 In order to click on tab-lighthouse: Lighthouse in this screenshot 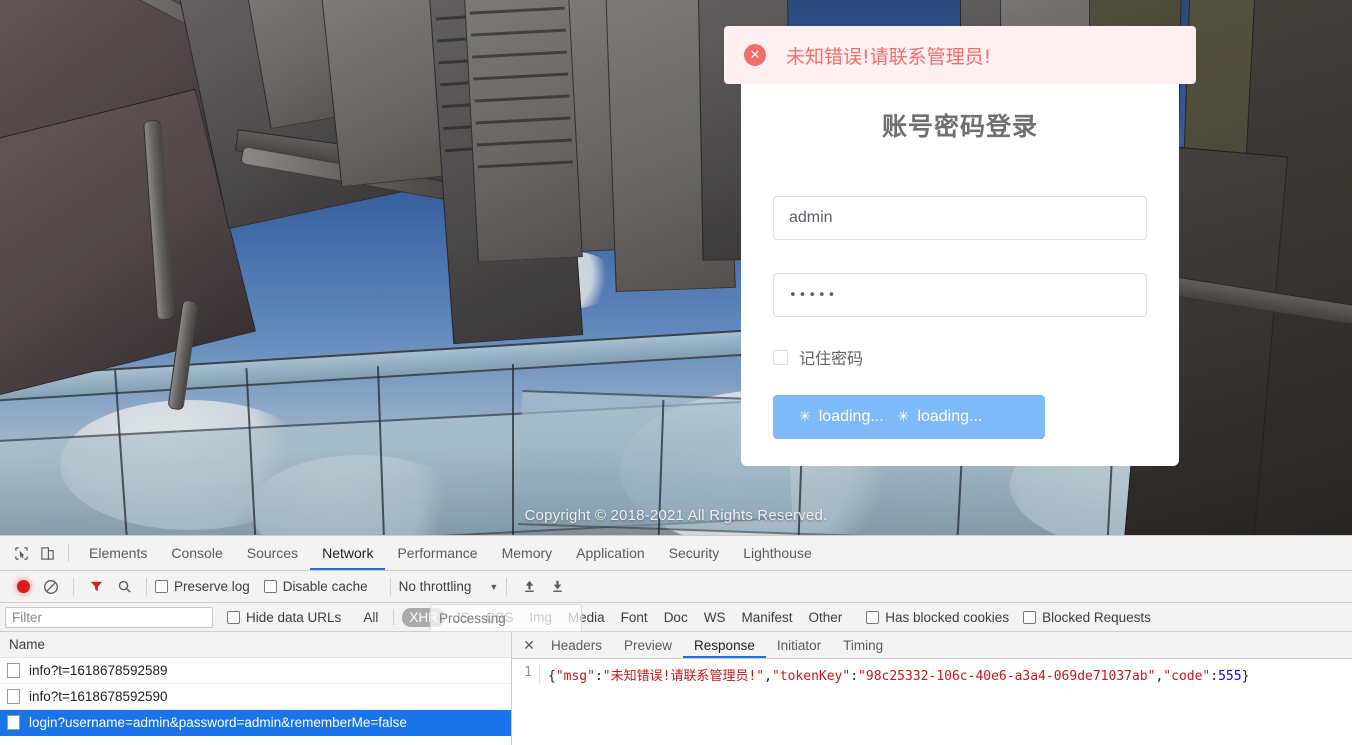, I will do `click(777, 553)`.